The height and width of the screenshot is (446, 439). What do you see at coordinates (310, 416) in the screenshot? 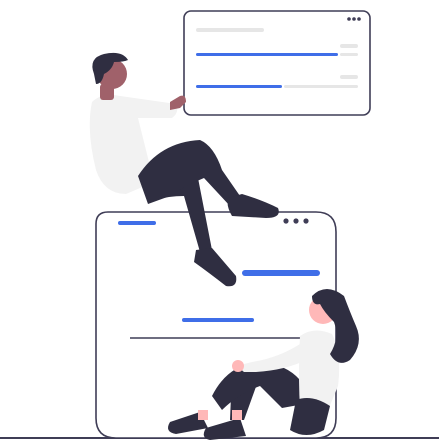
I see `woman-hip` at bounding box center [310, 416].